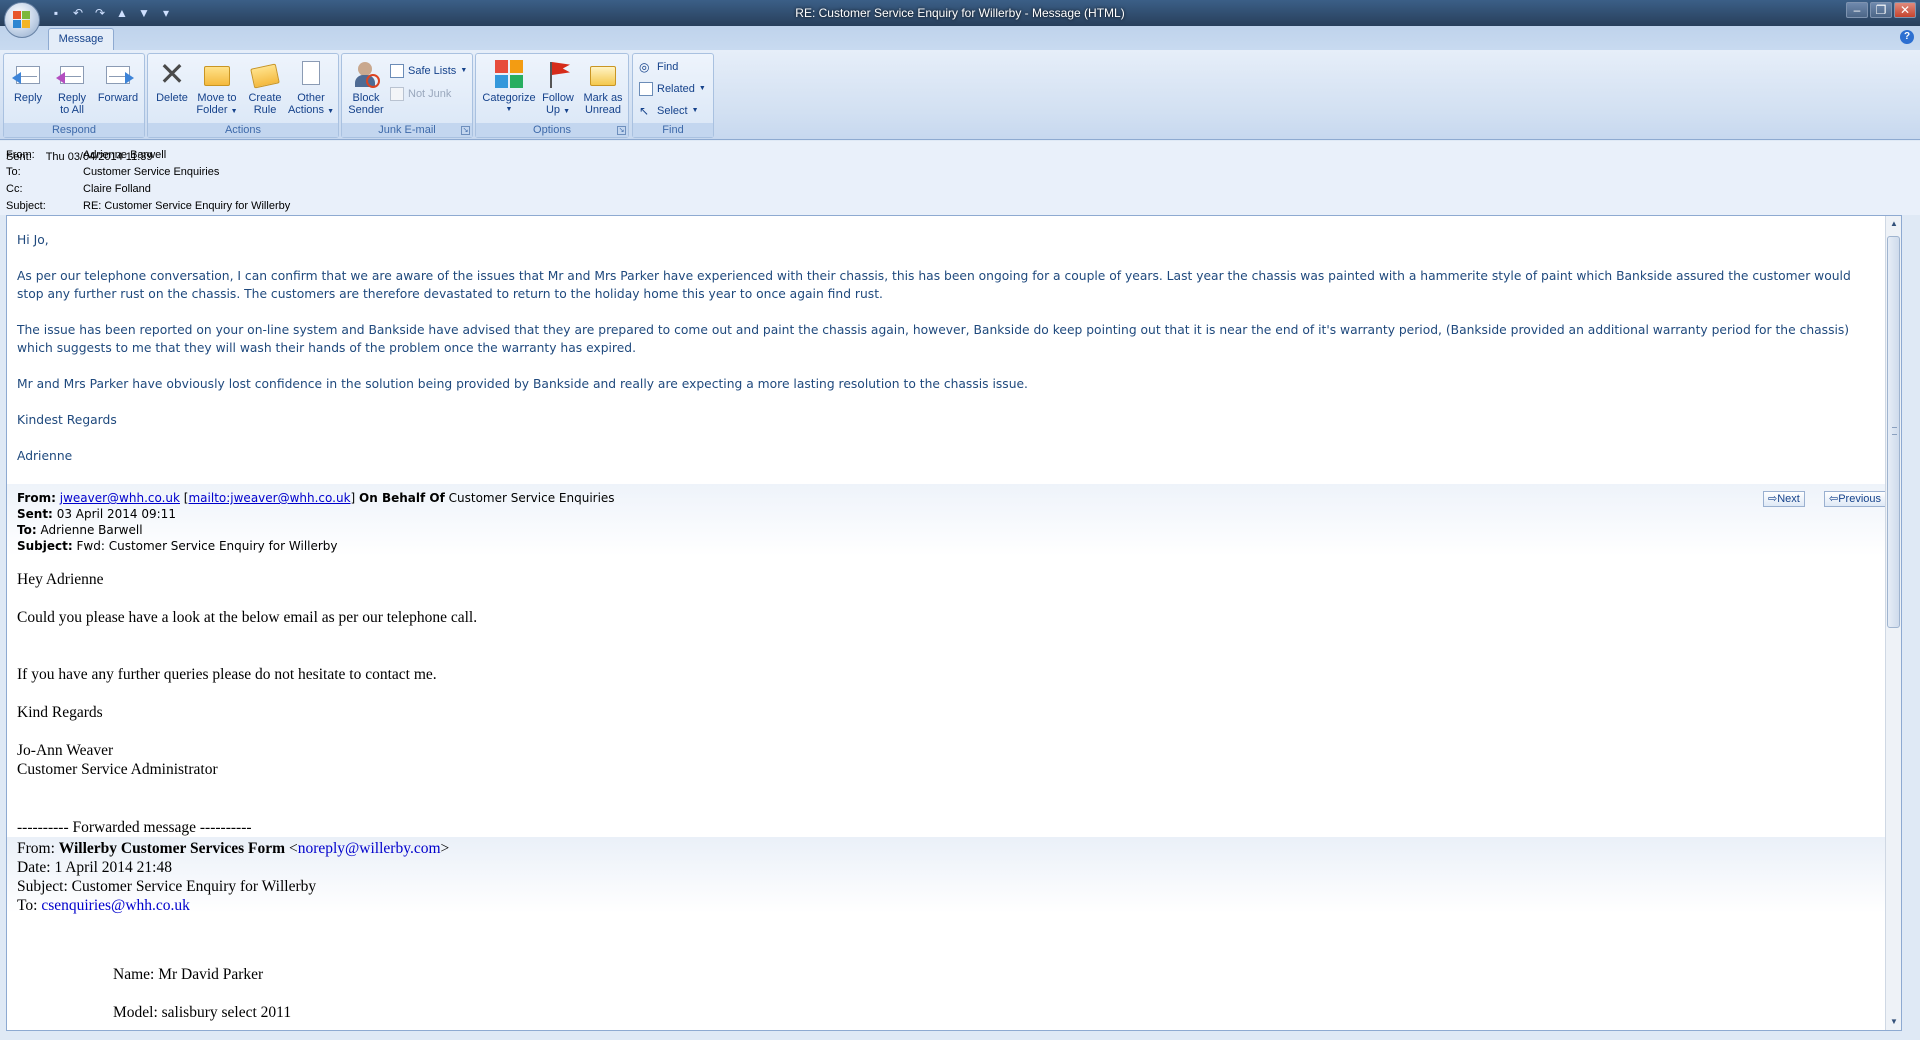 The width and height of the screenshot is (1920, 1040). Describe the element at coordinates (646, 89) in the screenshot. I see `related-icon` at that location.